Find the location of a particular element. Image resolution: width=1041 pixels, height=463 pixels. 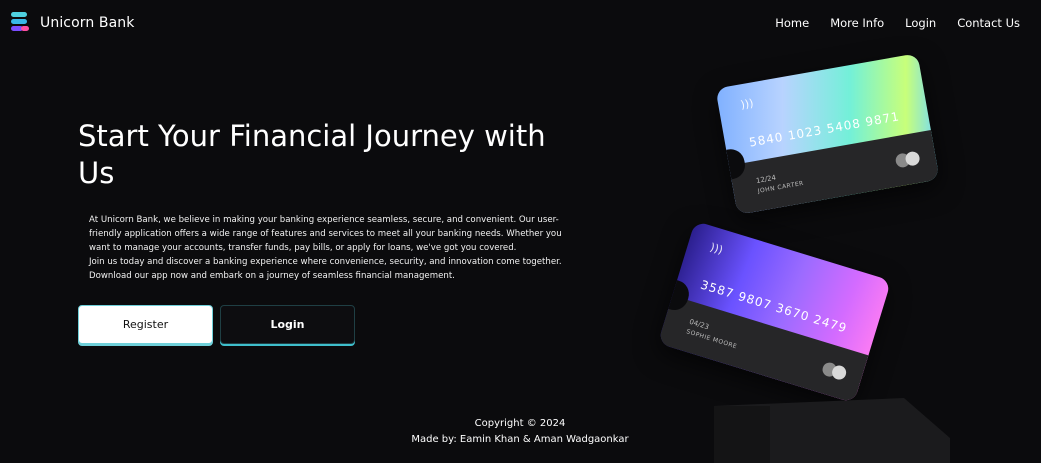

nav-home: Home is located at coordinates (792, 23).